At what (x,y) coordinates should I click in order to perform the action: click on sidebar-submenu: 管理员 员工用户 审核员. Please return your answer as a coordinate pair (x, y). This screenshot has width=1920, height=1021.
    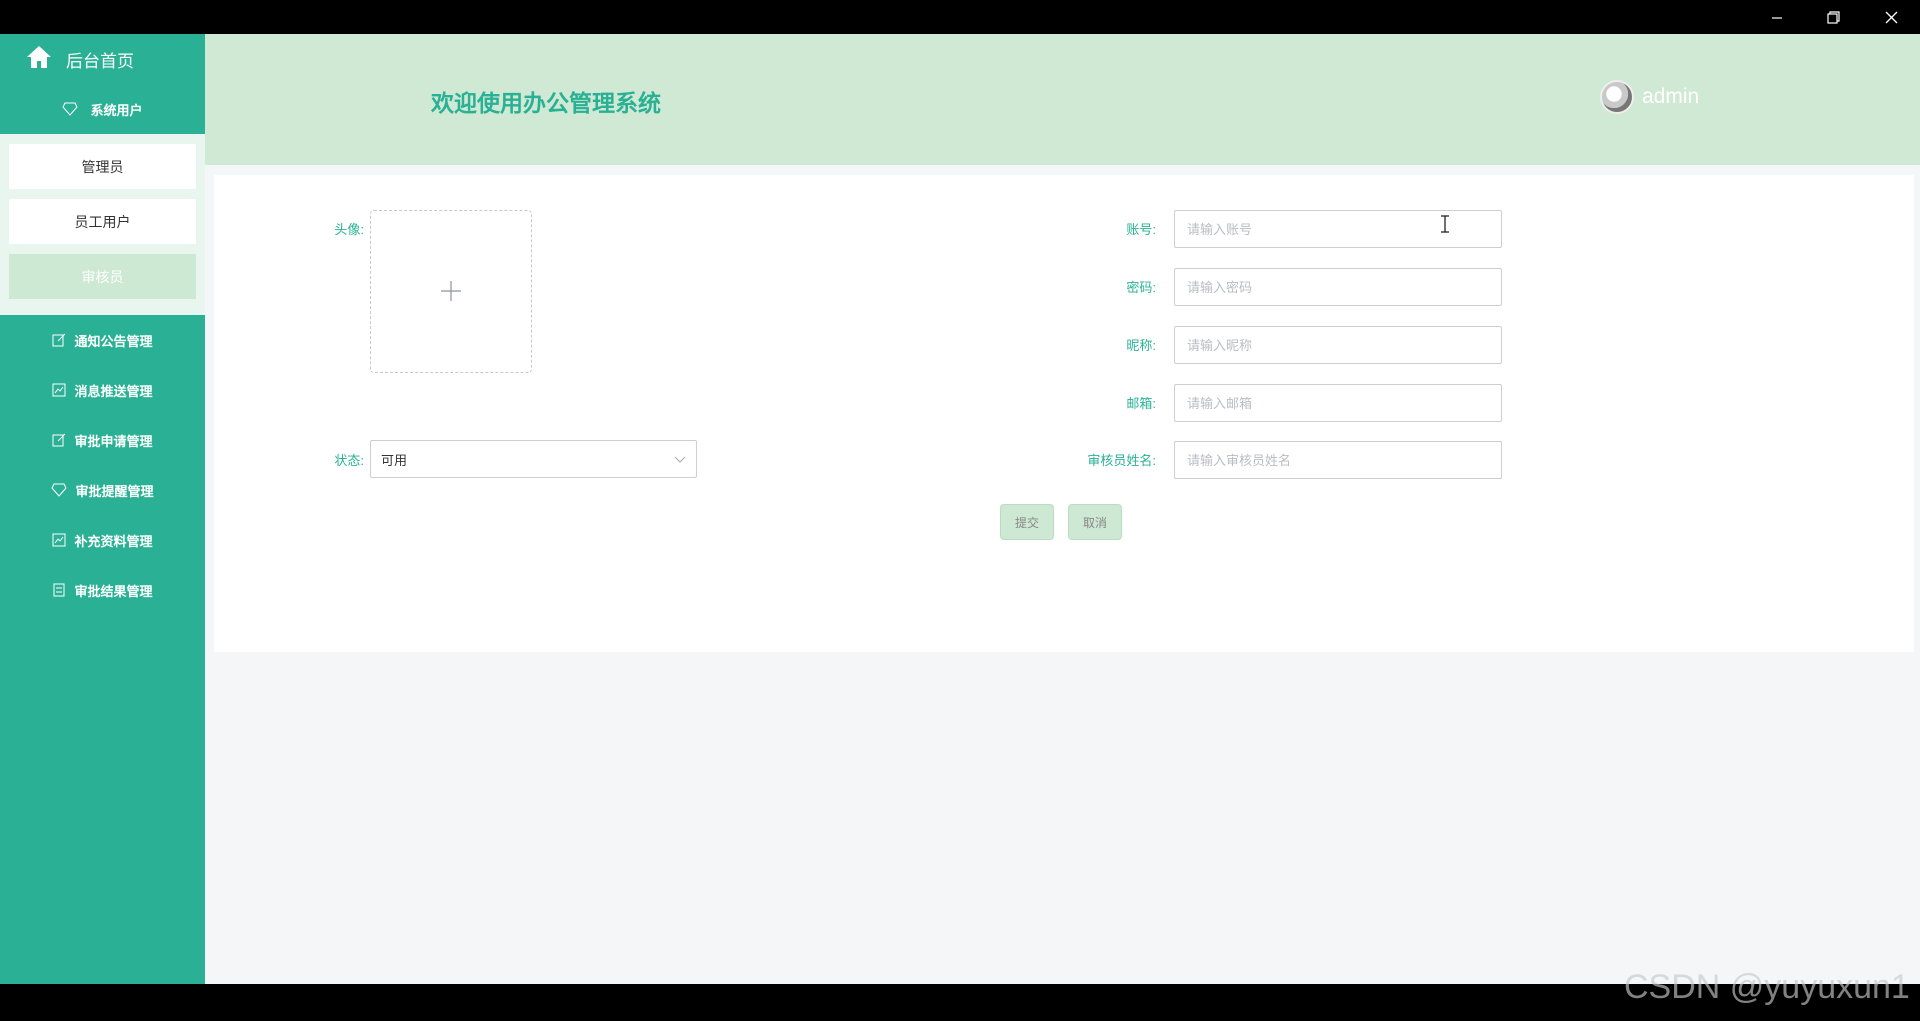
    Looking at the image, I should click on (102, 224).